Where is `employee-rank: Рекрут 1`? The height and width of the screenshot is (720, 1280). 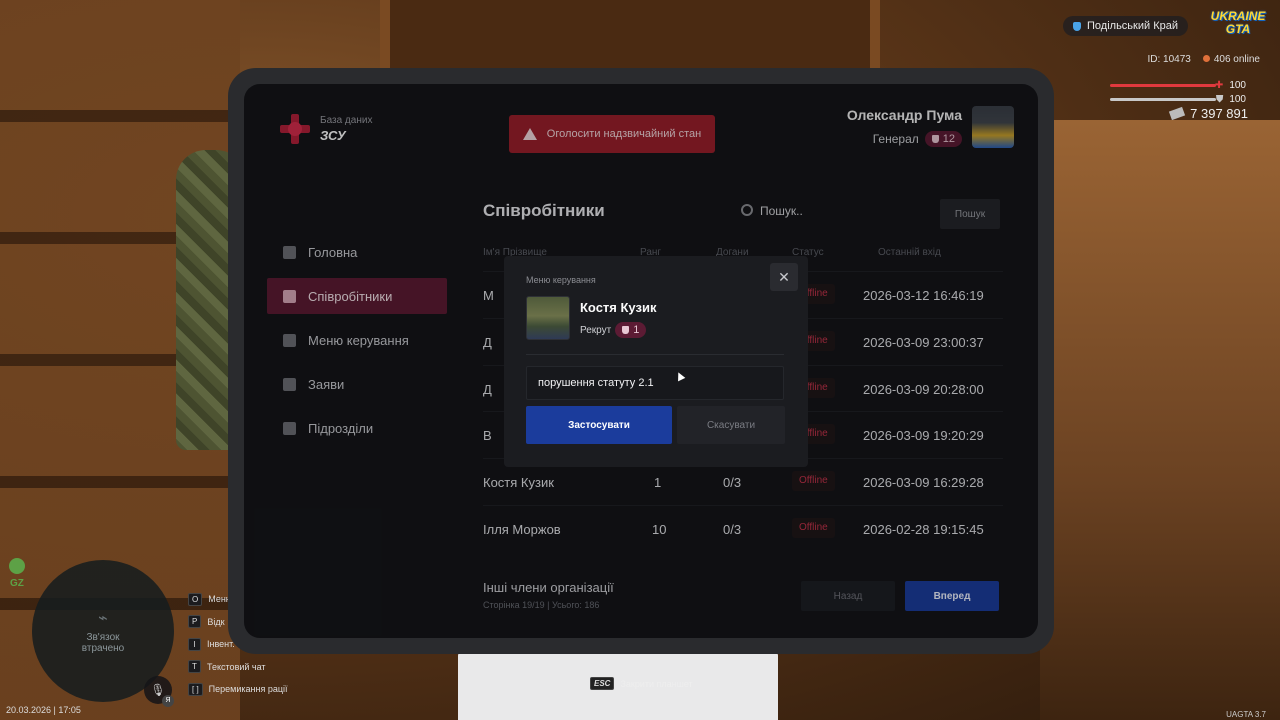
employee-rank: Рекрут 1 is located at coordinates (613, 330).